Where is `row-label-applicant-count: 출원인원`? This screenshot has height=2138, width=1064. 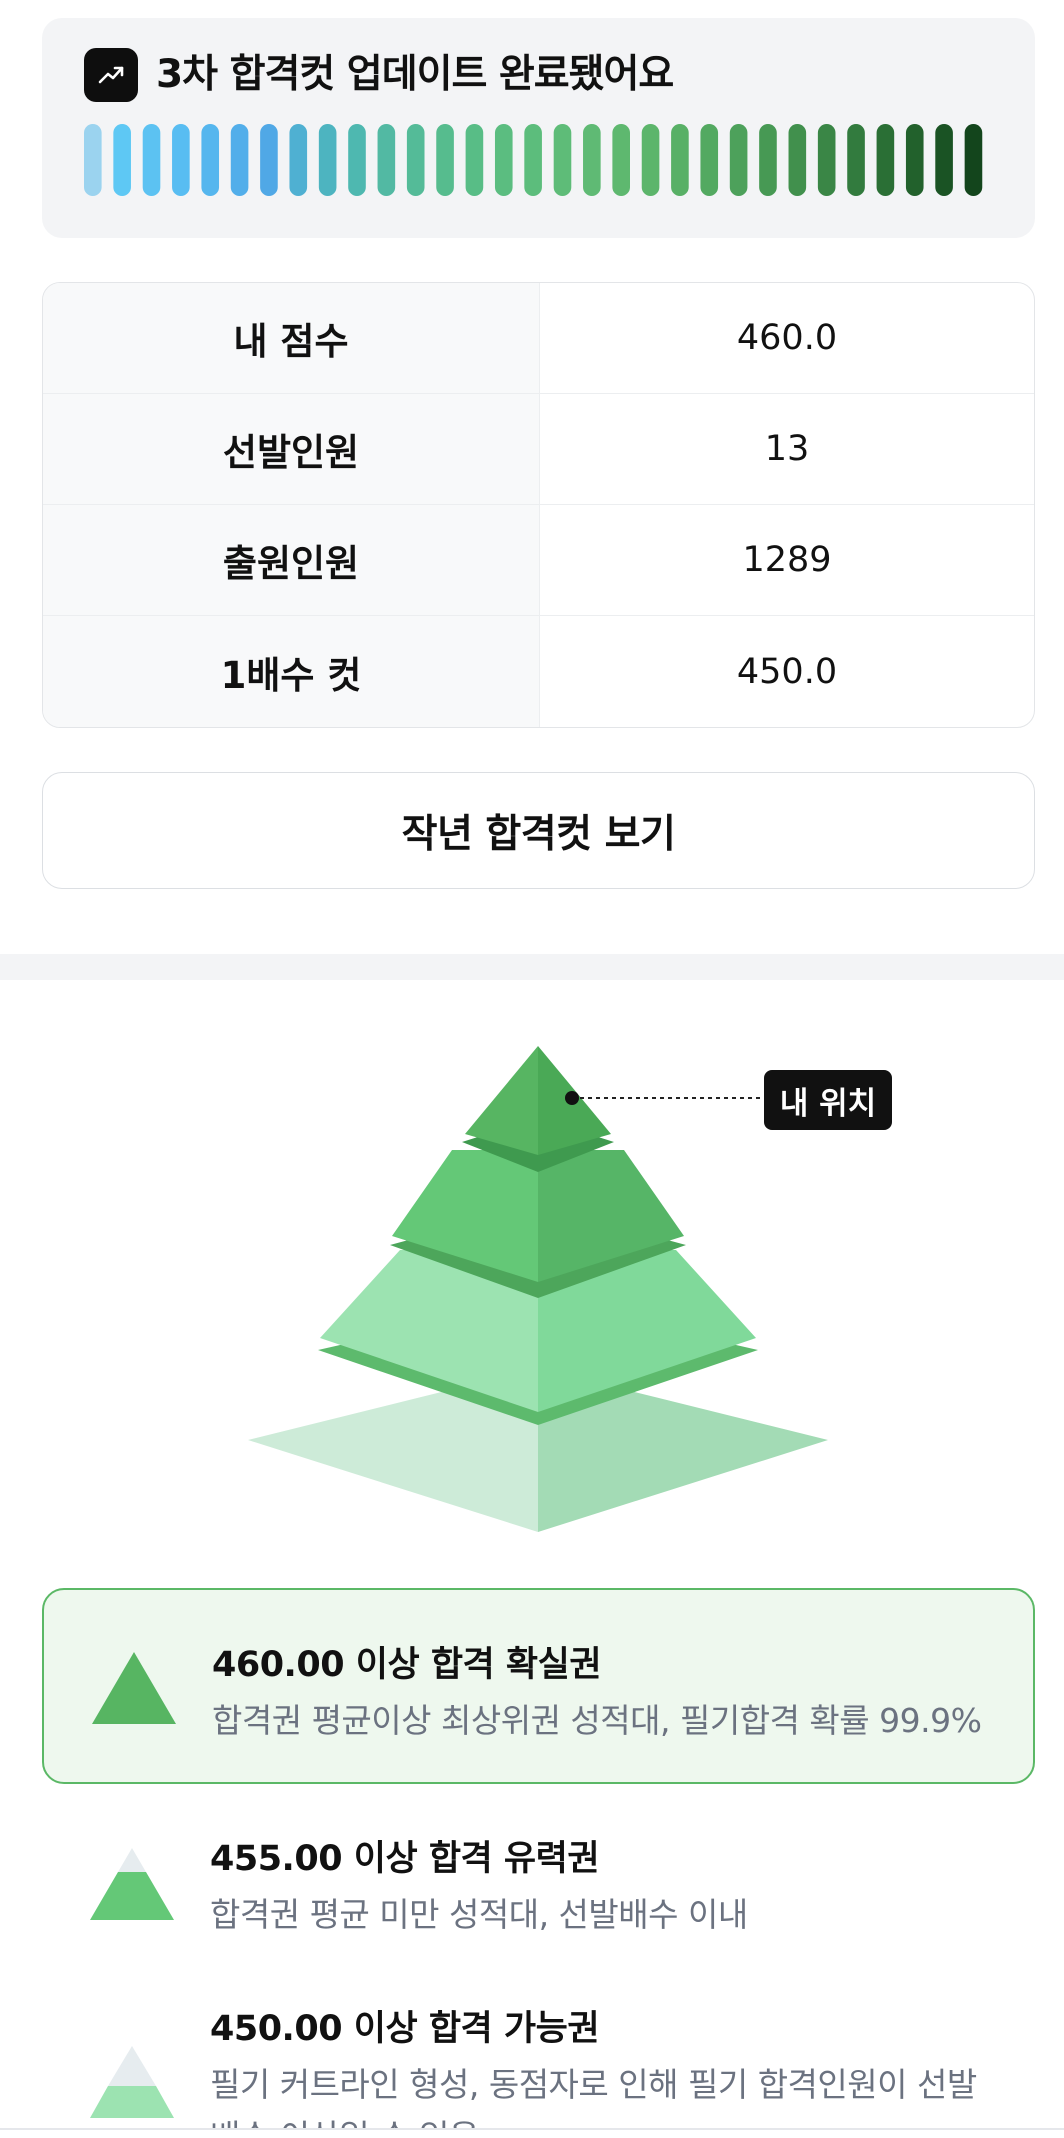 row-label-applicant-count: 출원인원 is located at coordinates (291, 560).